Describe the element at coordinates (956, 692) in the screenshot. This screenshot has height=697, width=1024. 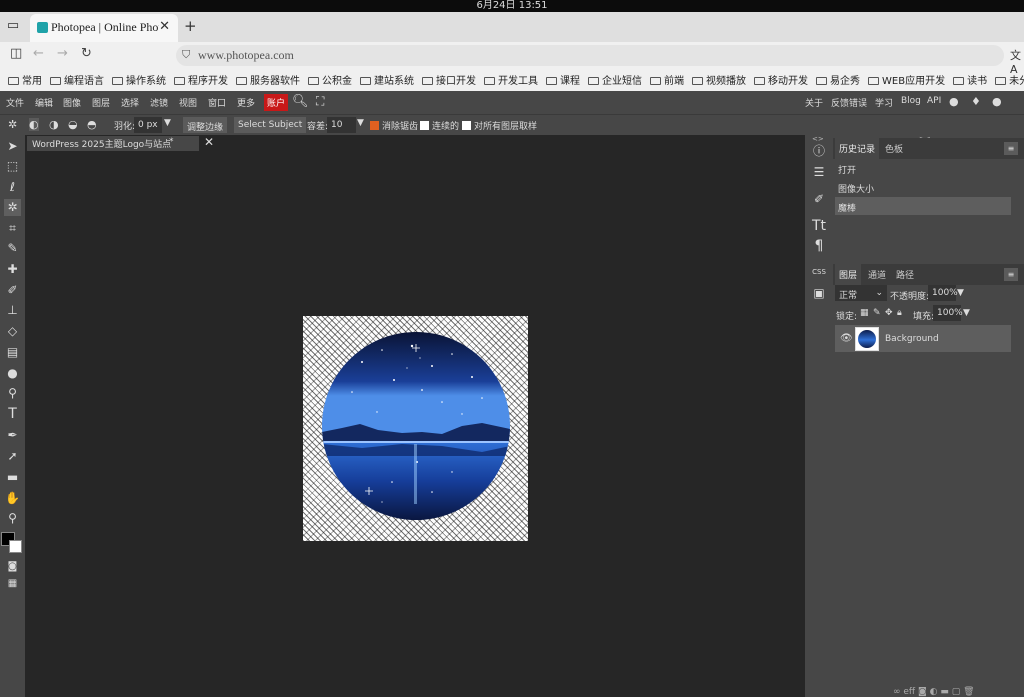
I see `new-layer-icon: ▢` at that location.